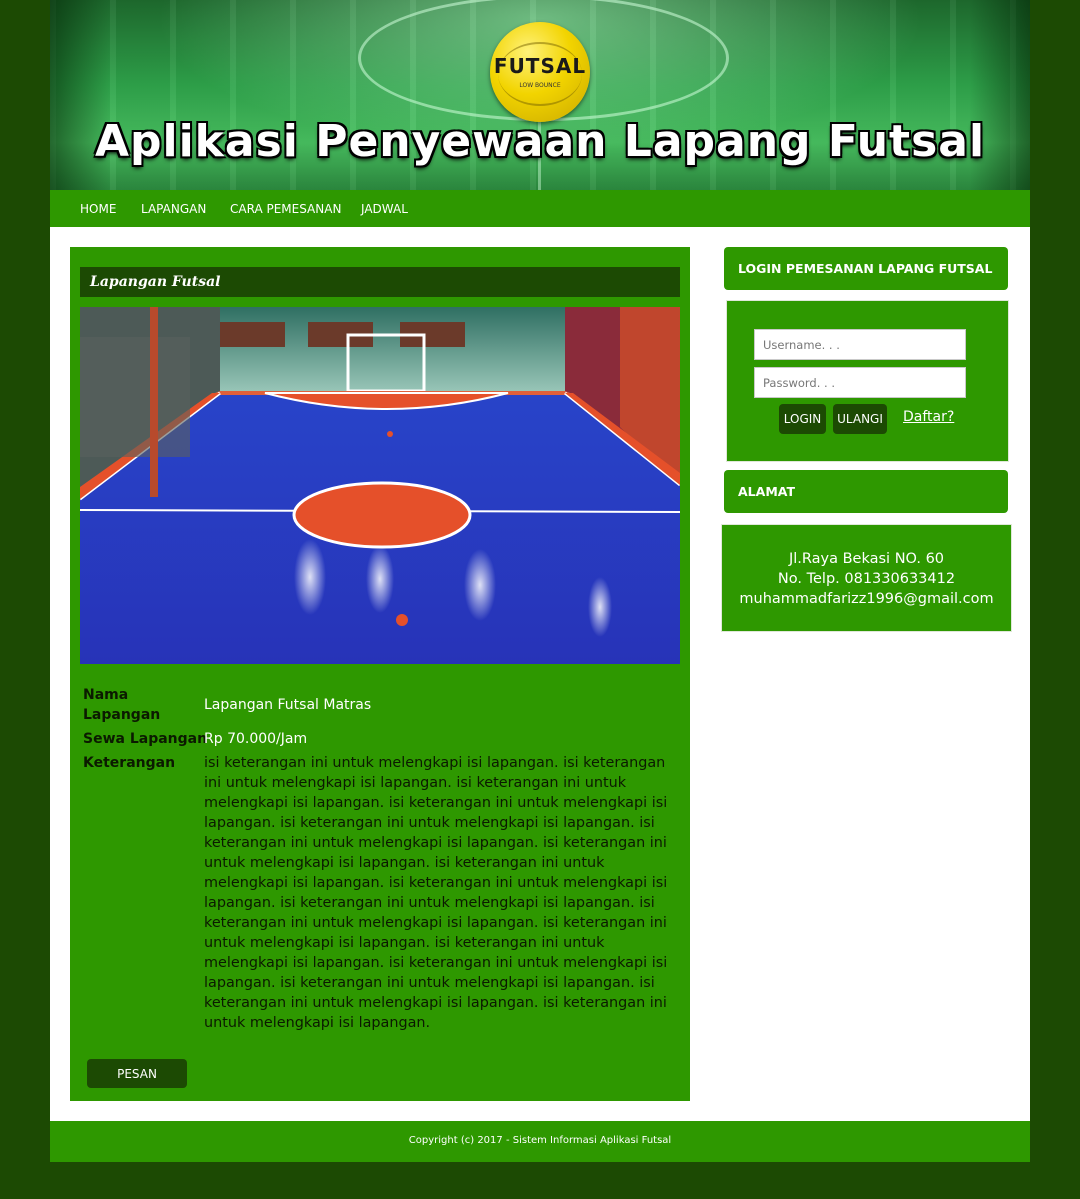  I want to click on nav-item-lapangan: LAPANGAN, so click(173, 208).